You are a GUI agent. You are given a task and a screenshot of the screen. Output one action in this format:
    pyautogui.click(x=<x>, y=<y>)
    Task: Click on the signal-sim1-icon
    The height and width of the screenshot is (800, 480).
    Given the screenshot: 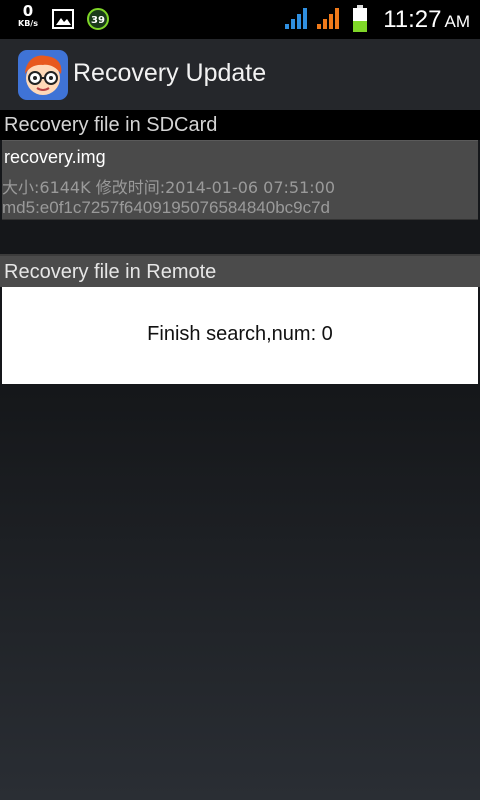 What is the action you would take?
    pyautogui.click(x=296, y=18)
    